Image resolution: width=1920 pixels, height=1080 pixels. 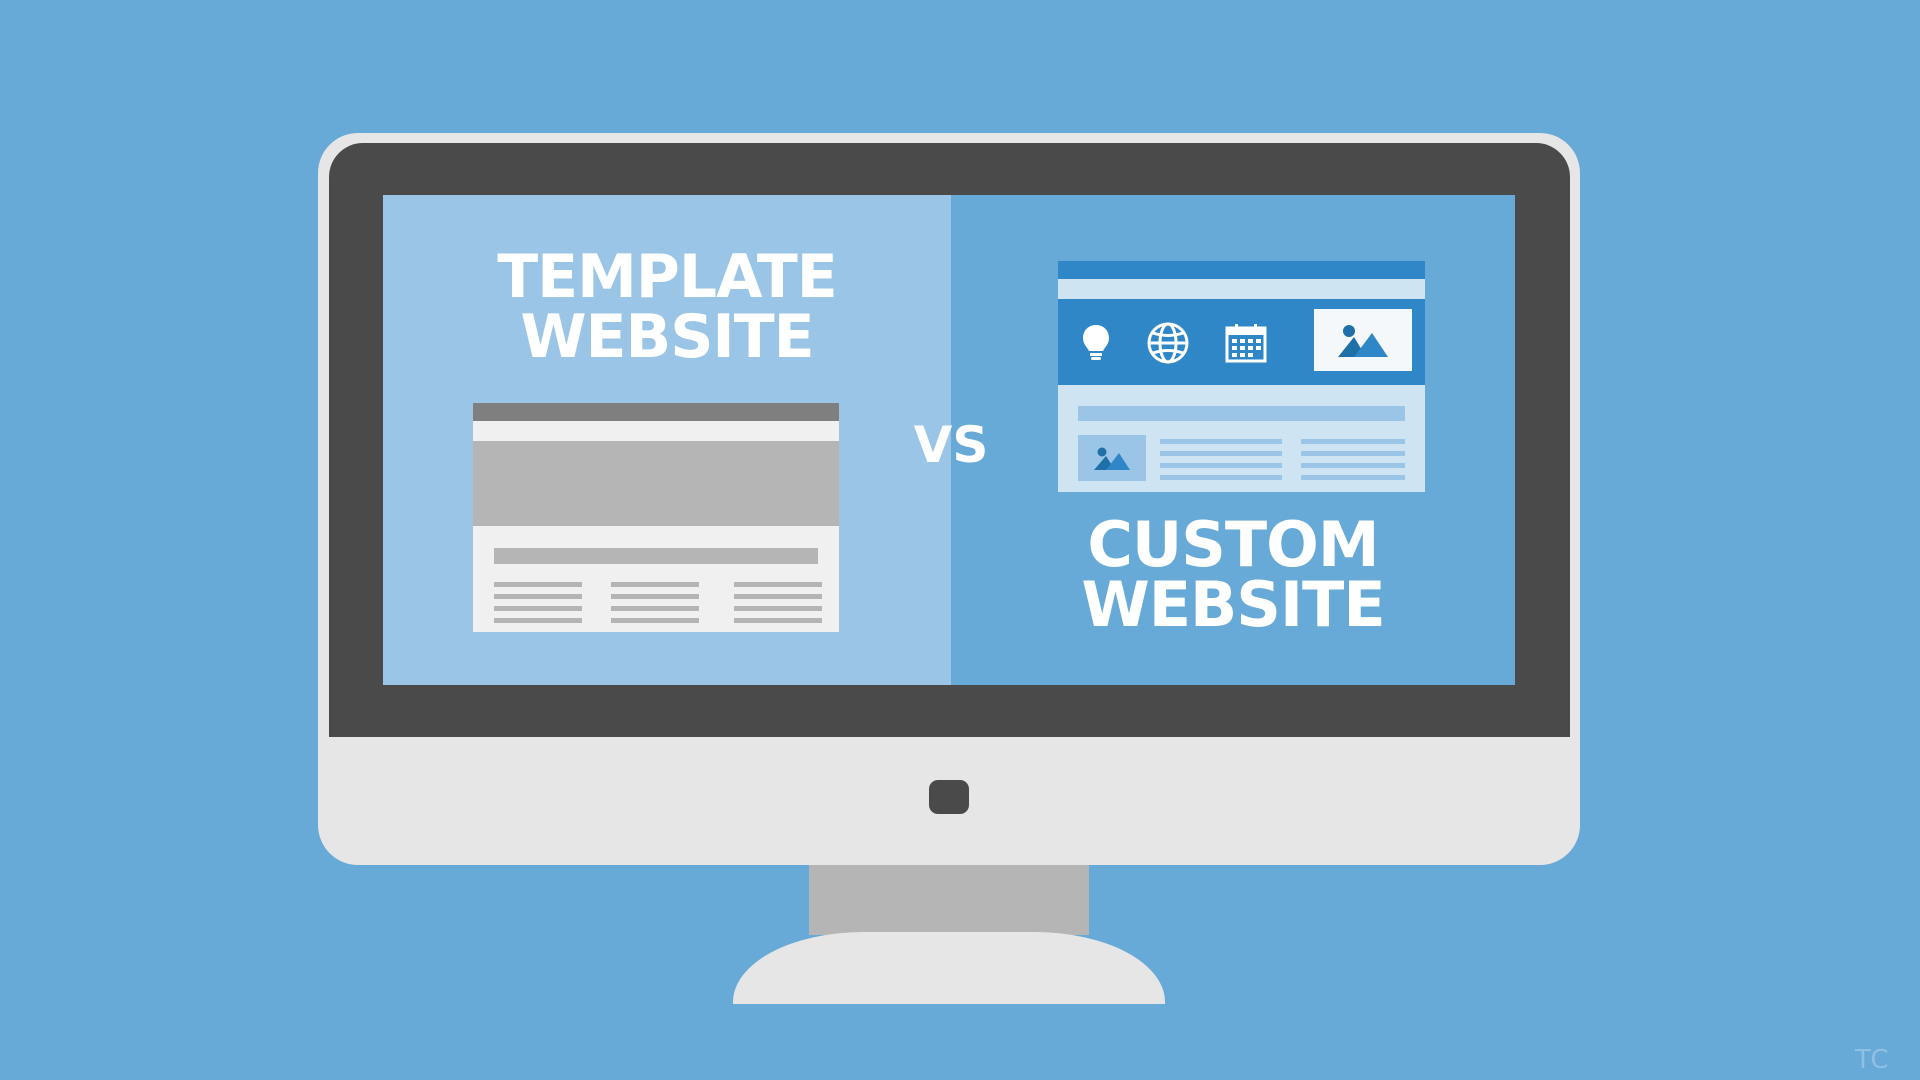 I want to click on monitor-stand-neck, so click(x=949, y=900).